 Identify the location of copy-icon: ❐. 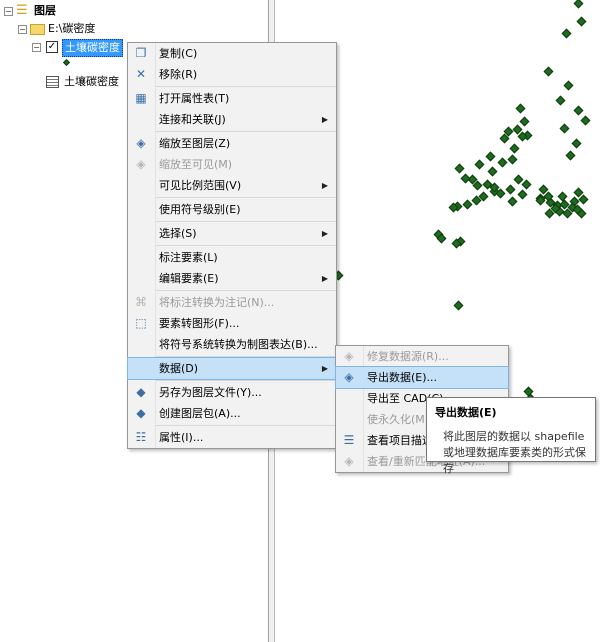
(141, 53).